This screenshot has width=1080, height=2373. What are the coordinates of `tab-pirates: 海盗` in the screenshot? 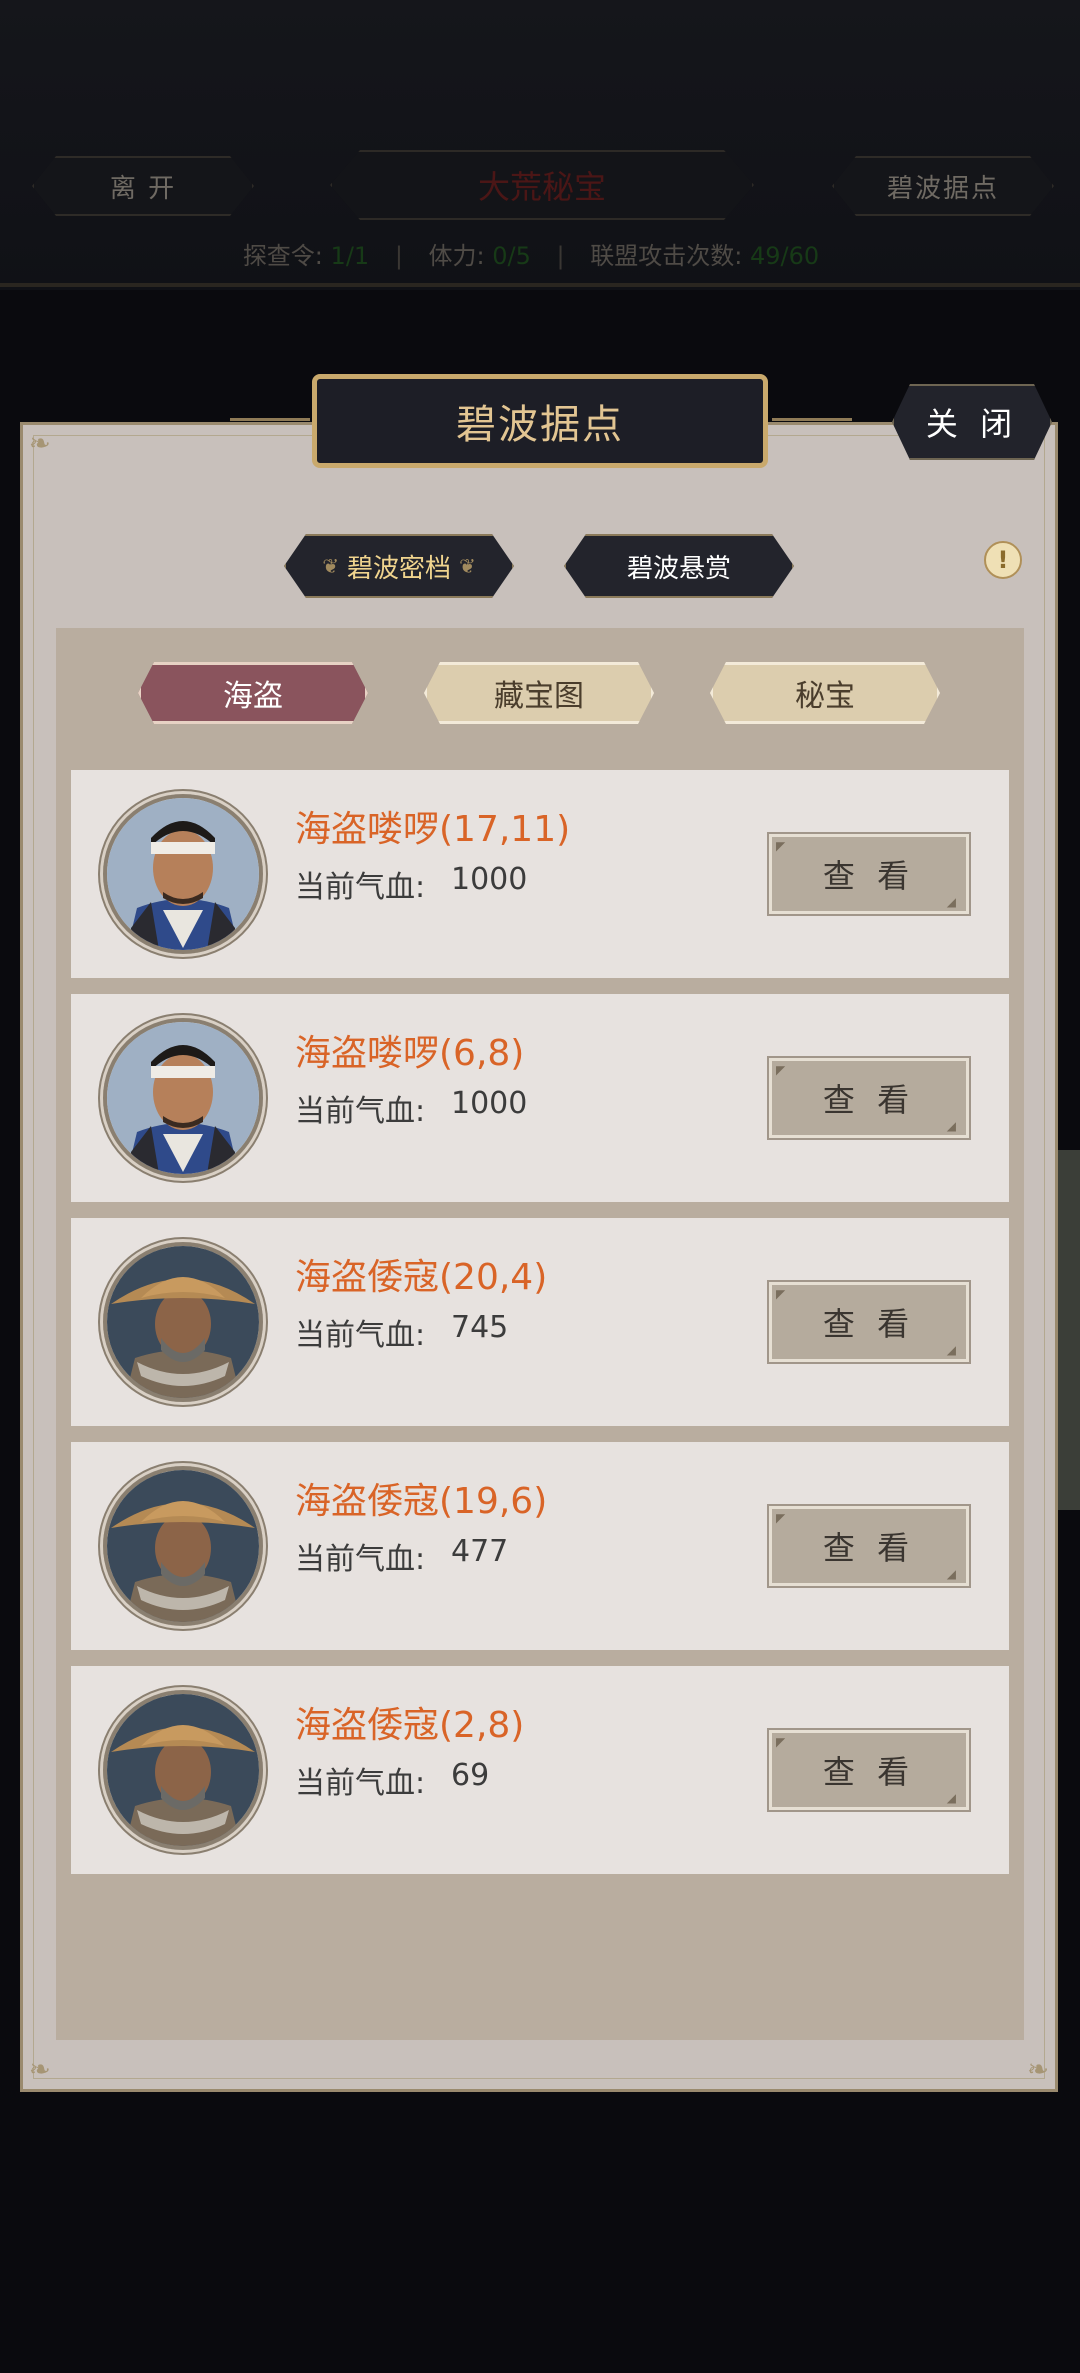 It's located at (253, 693).